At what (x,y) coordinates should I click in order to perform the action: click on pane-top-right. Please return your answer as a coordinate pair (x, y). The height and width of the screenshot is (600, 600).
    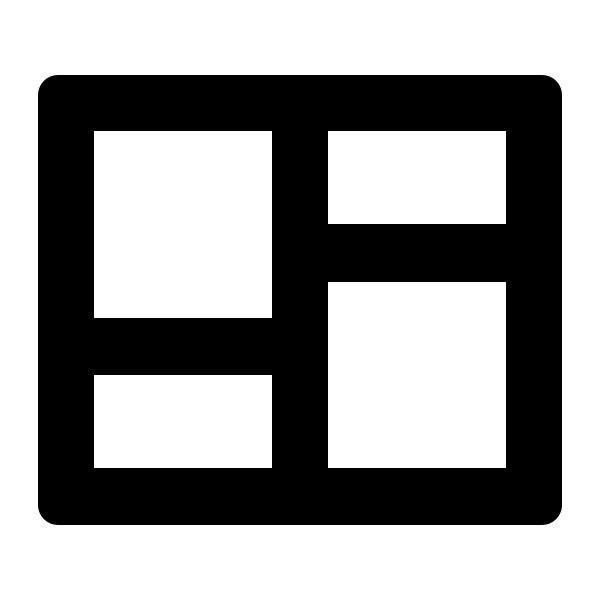
    Looking at the image, I should click on (417, 177).